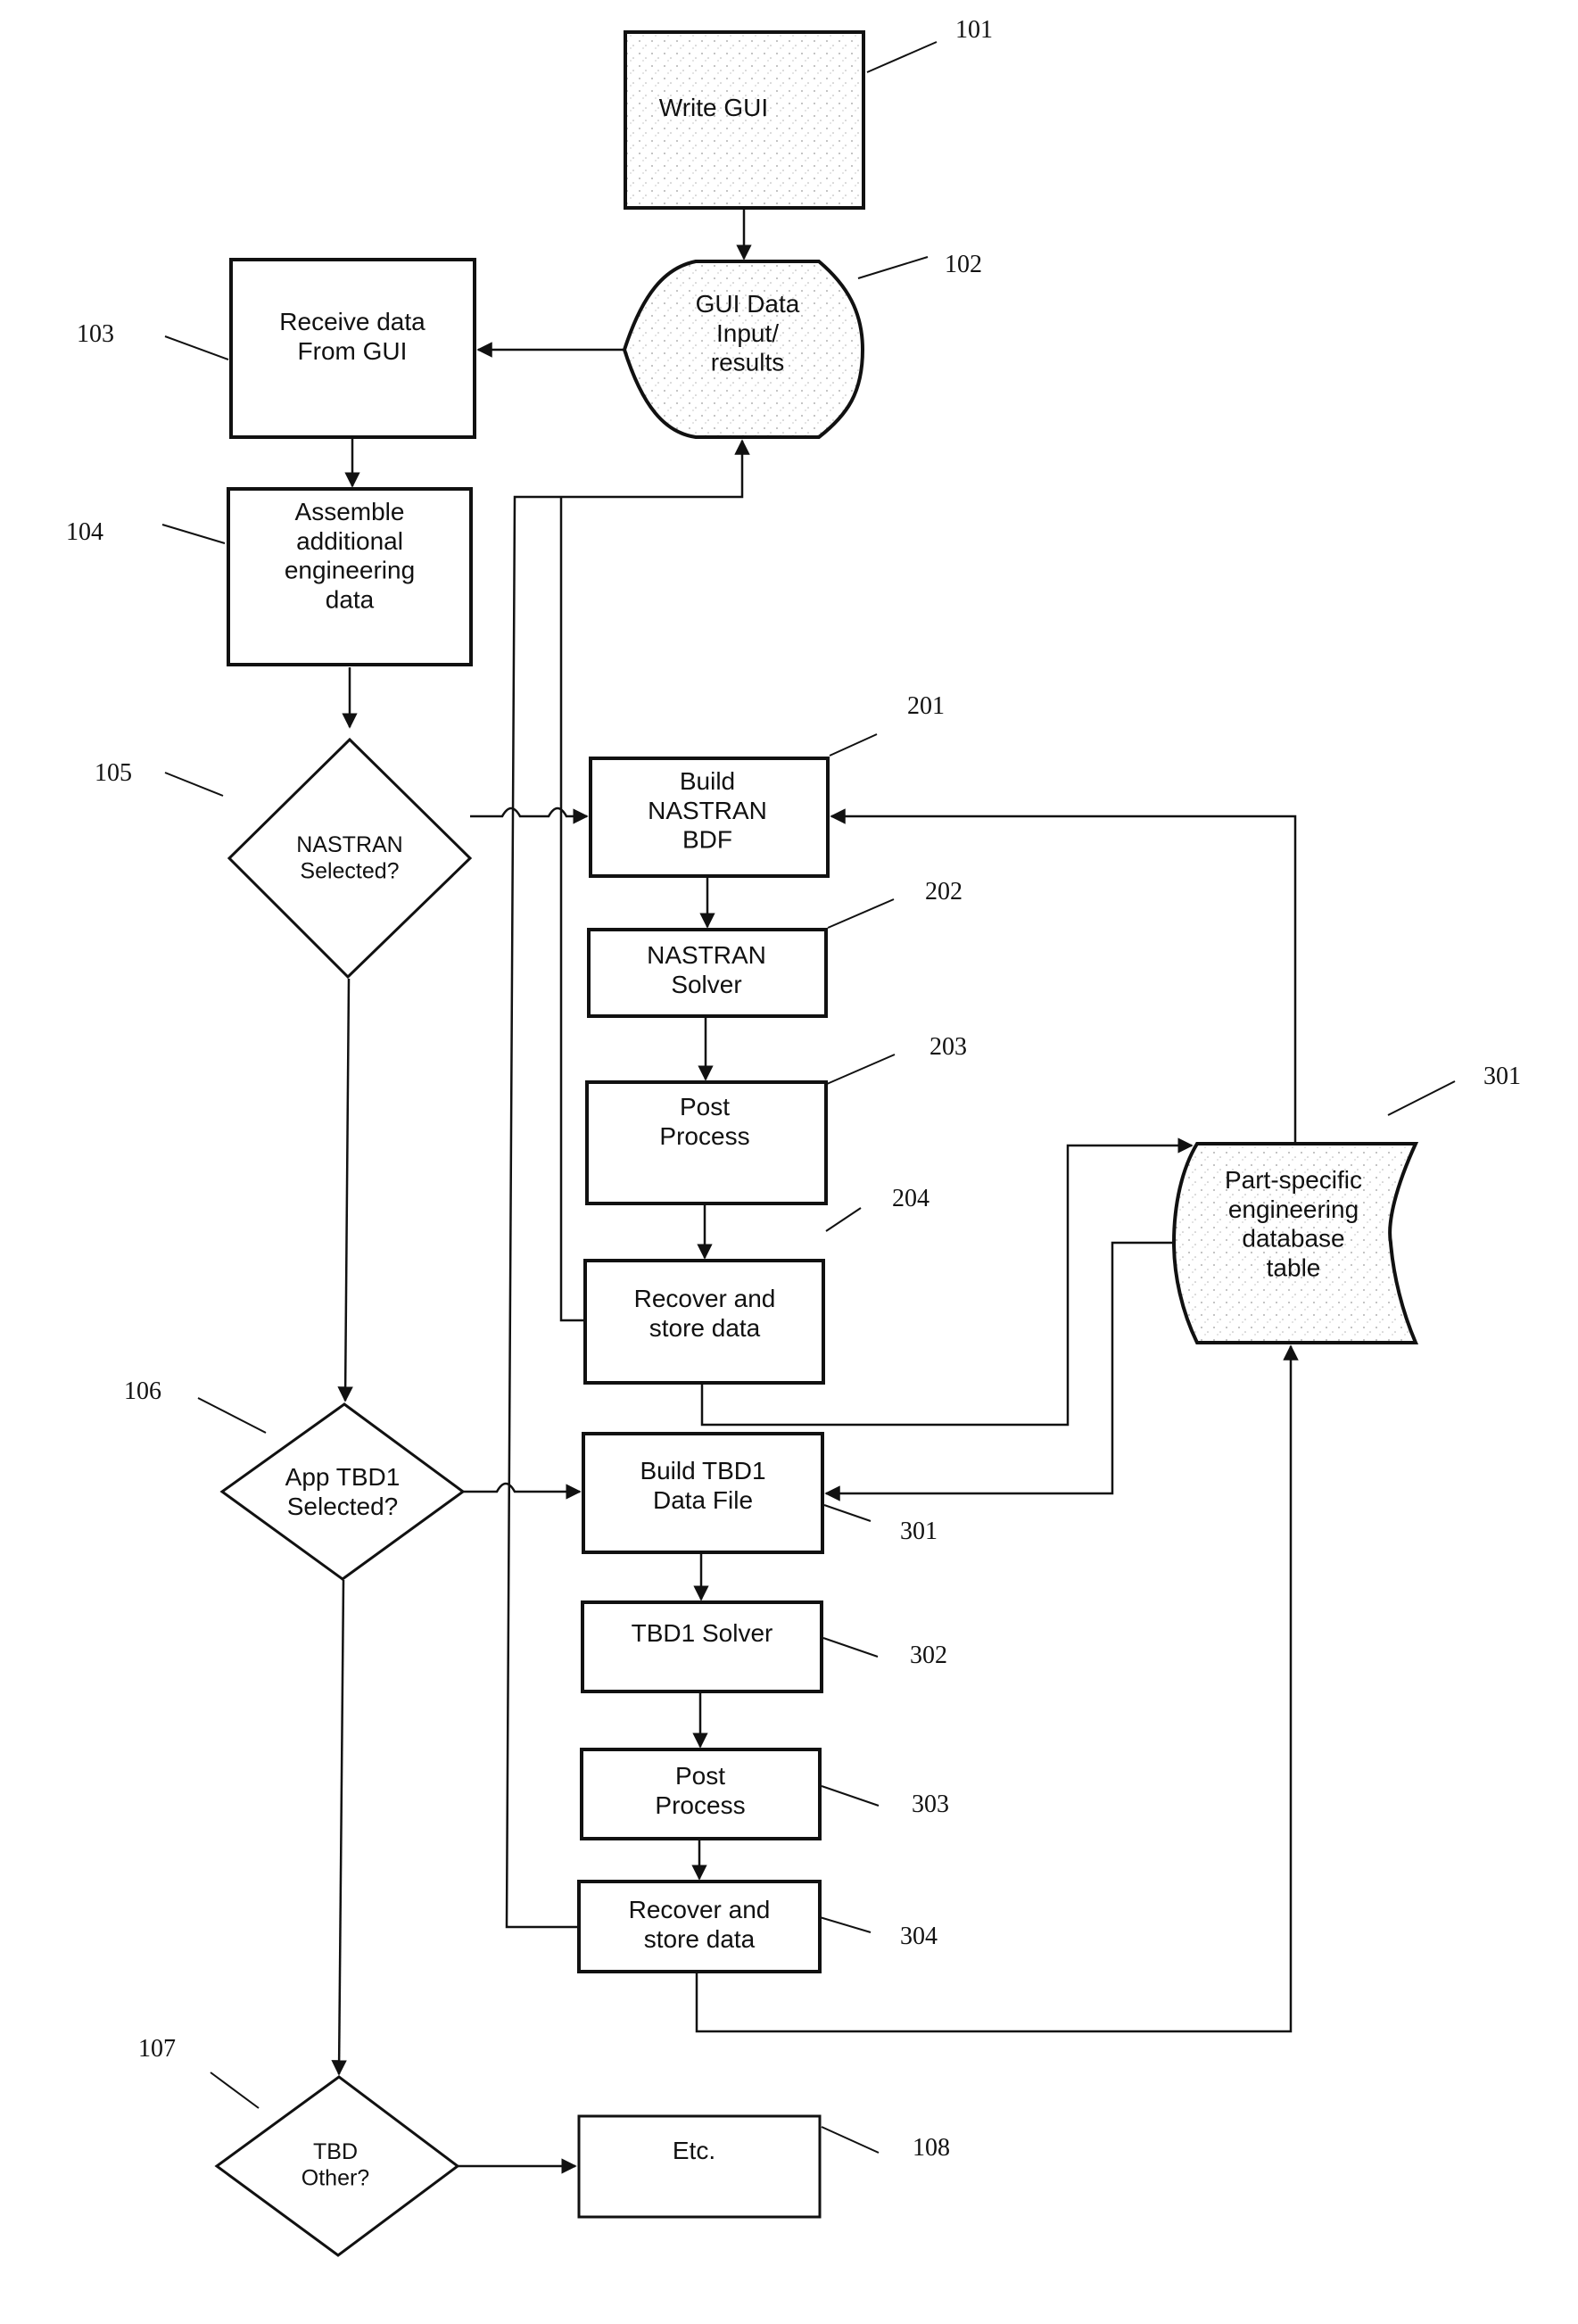 The height and width of the screenshot is (2324, 1578). What do you see at coordinates (948, 1047) in the screenshot?
I see `ref-label-203: 203` at bounding box center [948, 1047].